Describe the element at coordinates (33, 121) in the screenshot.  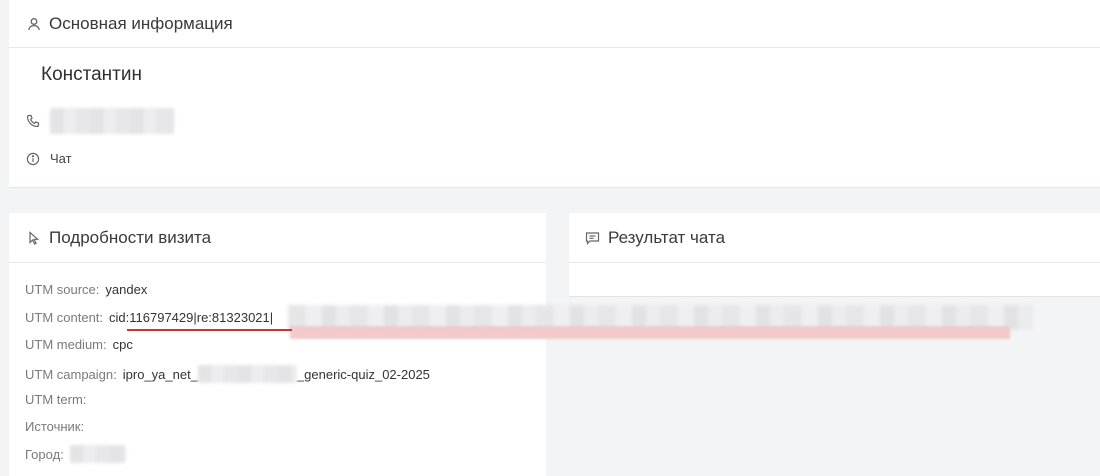
I see `phone-icon` at that location.